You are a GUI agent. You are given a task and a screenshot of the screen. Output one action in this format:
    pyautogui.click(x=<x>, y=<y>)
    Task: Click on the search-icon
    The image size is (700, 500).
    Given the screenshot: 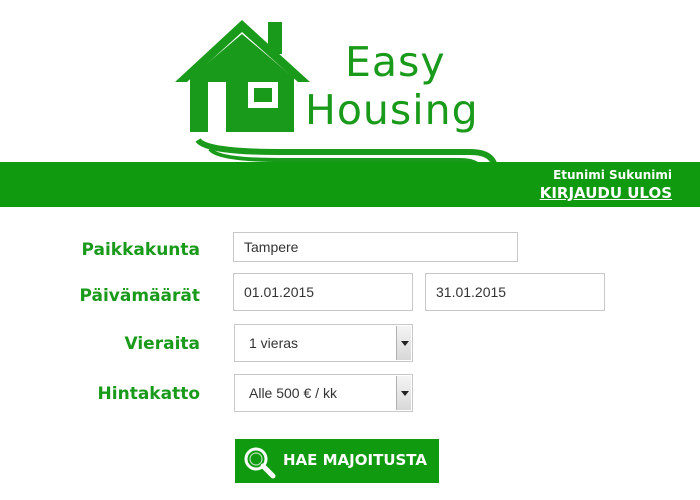 What is the action you would take?
    pyautogui.click(x=260, y=463)
    